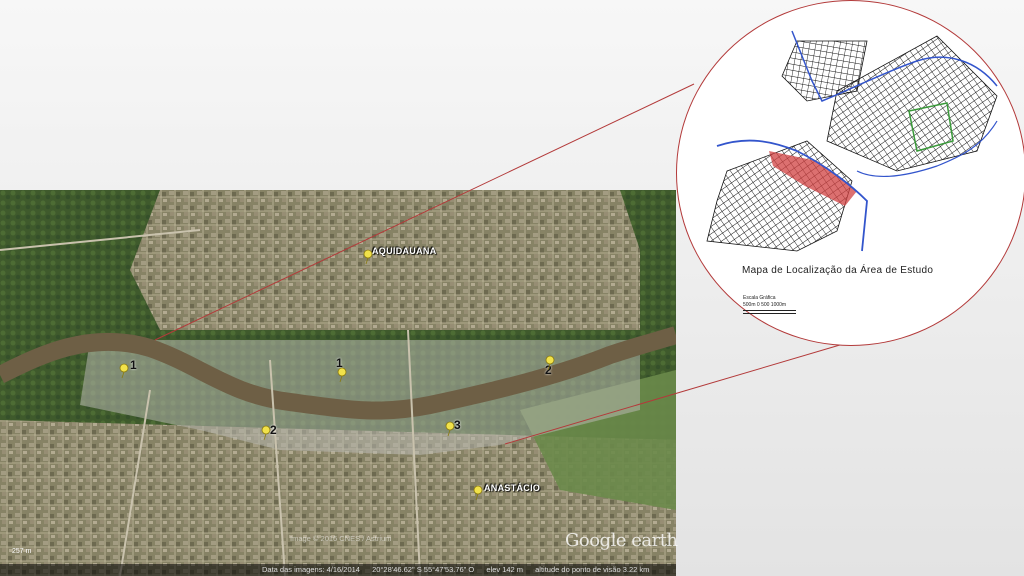 This screenshot has width=1024, height=576. I want to click on inset-street-map, so click(852, 141).